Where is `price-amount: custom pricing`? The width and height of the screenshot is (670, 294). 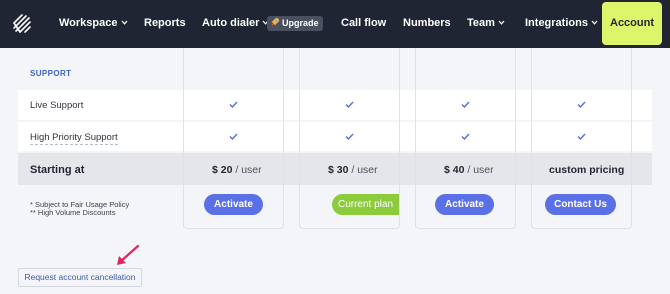 price-amount: custom pricing is located at coordinates (587, 170).